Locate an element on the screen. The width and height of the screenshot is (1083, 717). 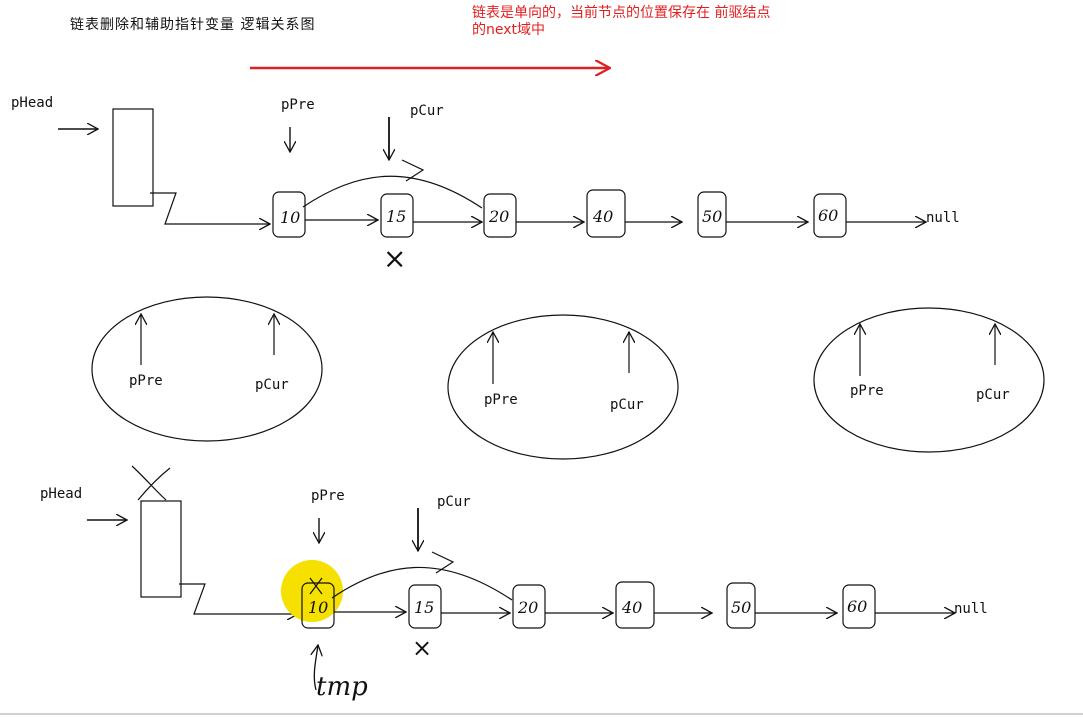
bottom-node-15-value: 15 is located at coordinates (424, 607).